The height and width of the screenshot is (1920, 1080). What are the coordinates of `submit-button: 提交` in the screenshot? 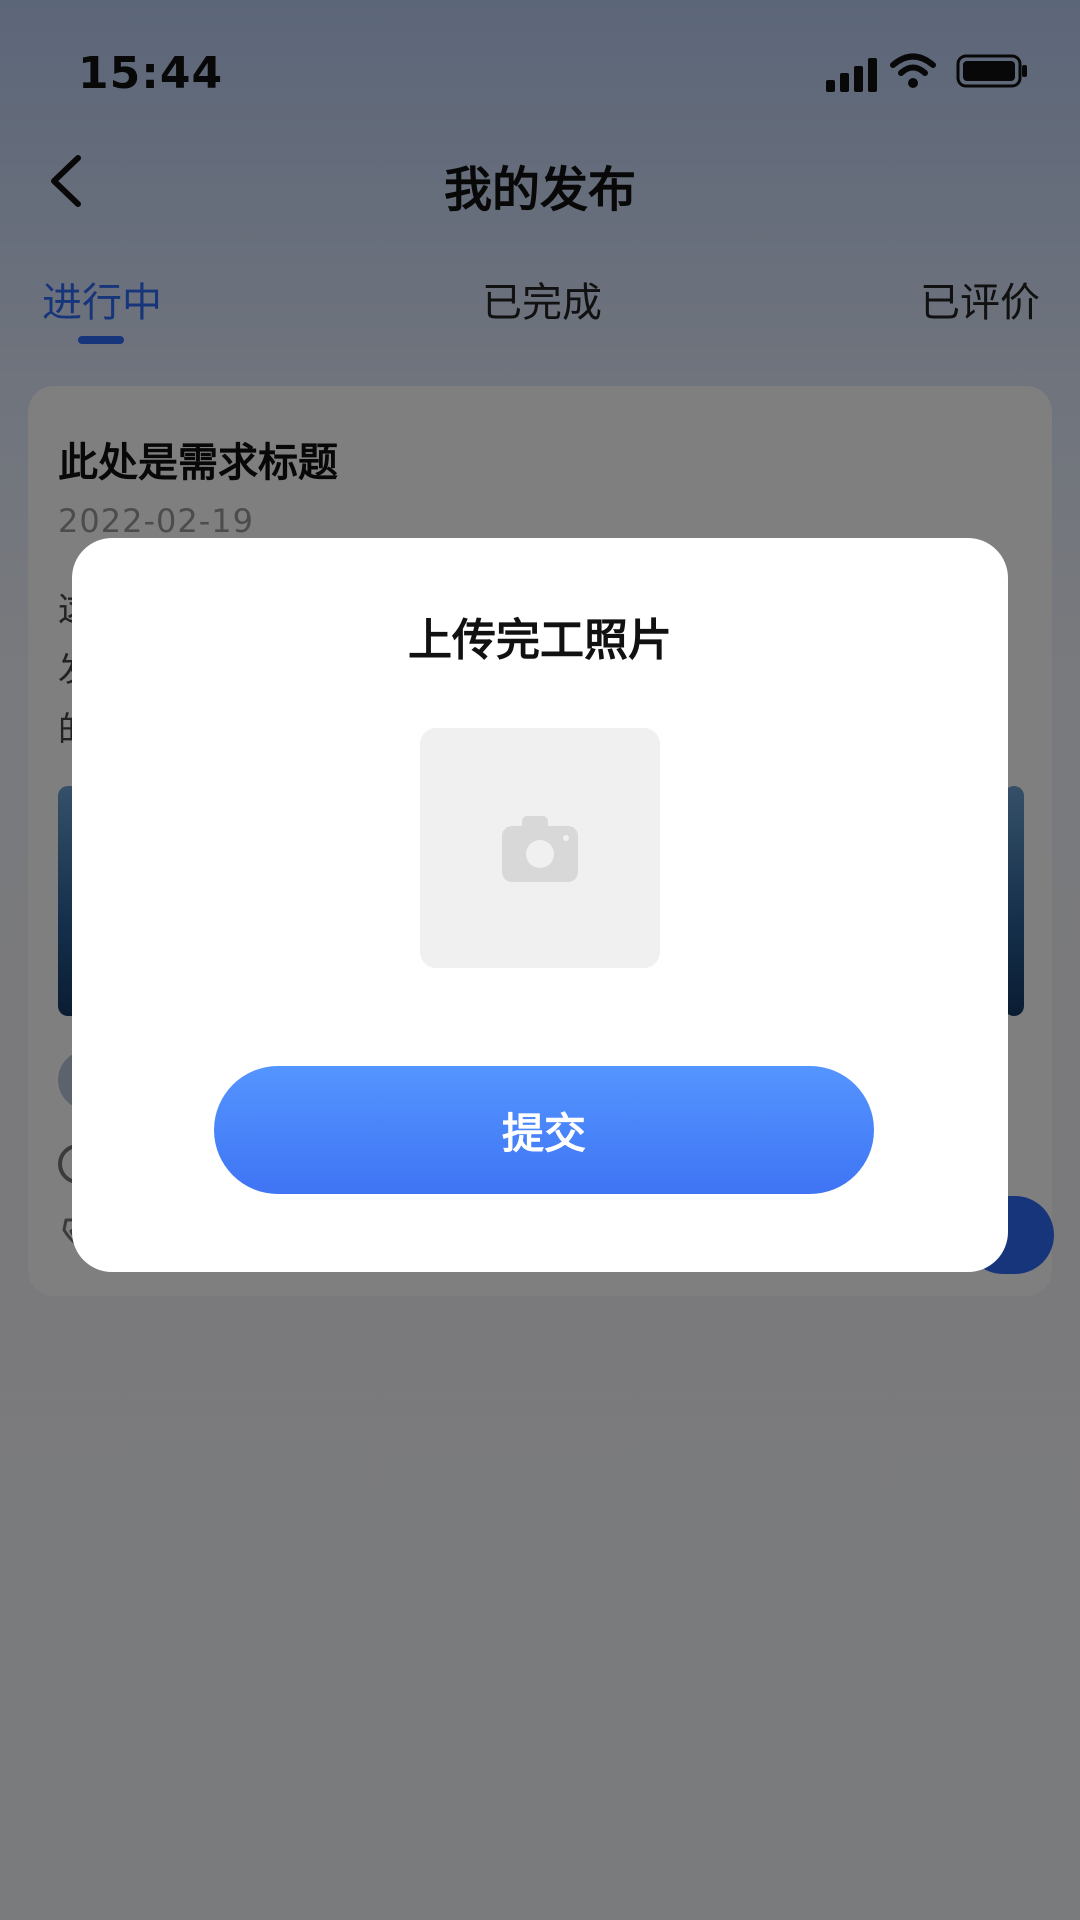 It's located at (544, 1130).